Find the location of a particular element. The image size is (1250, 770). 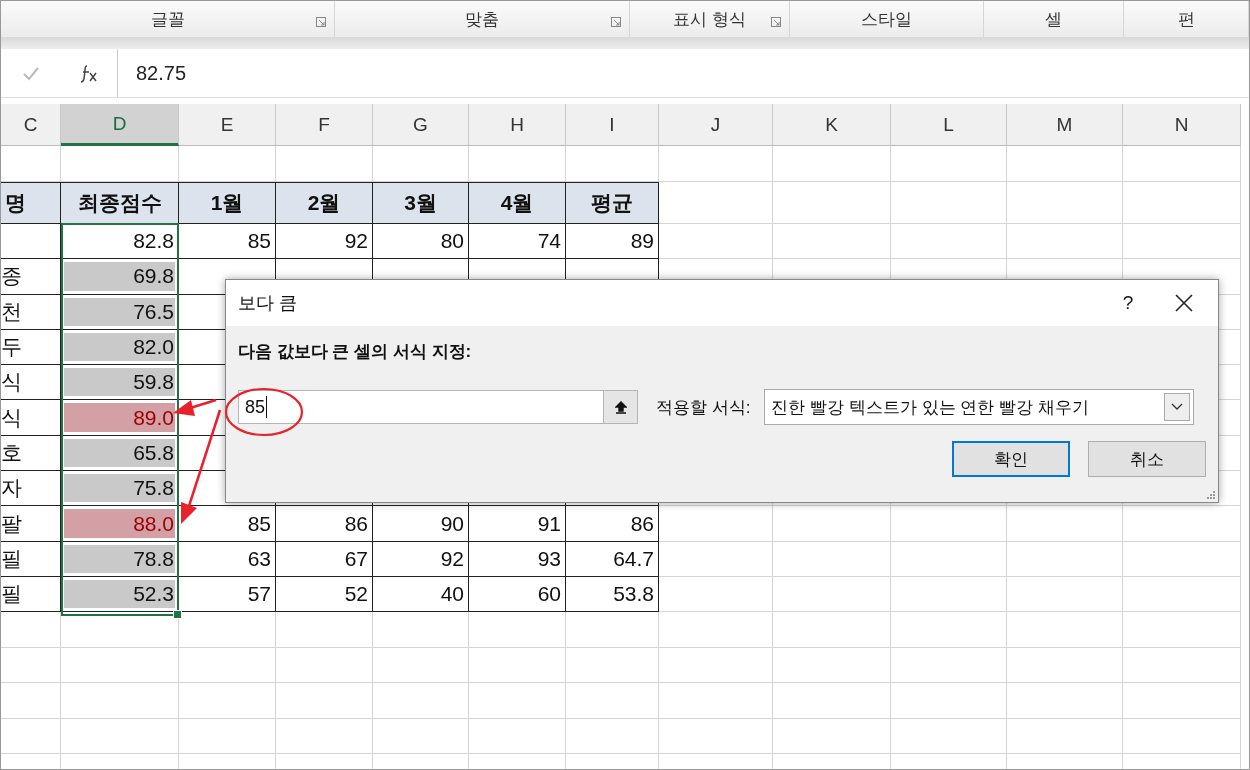

column-heading: 2월 is located at coordinates (324, 203).